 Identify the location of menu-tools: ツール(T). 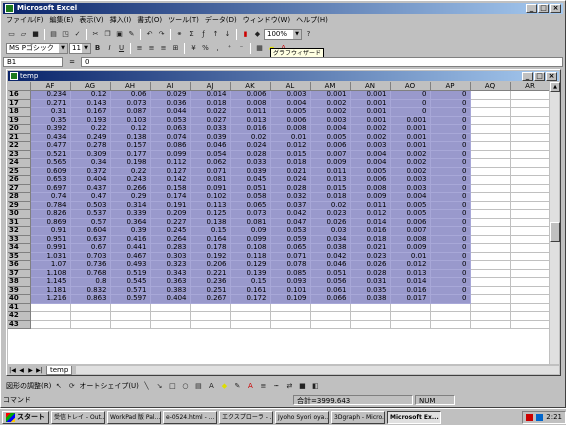
(183, 20).